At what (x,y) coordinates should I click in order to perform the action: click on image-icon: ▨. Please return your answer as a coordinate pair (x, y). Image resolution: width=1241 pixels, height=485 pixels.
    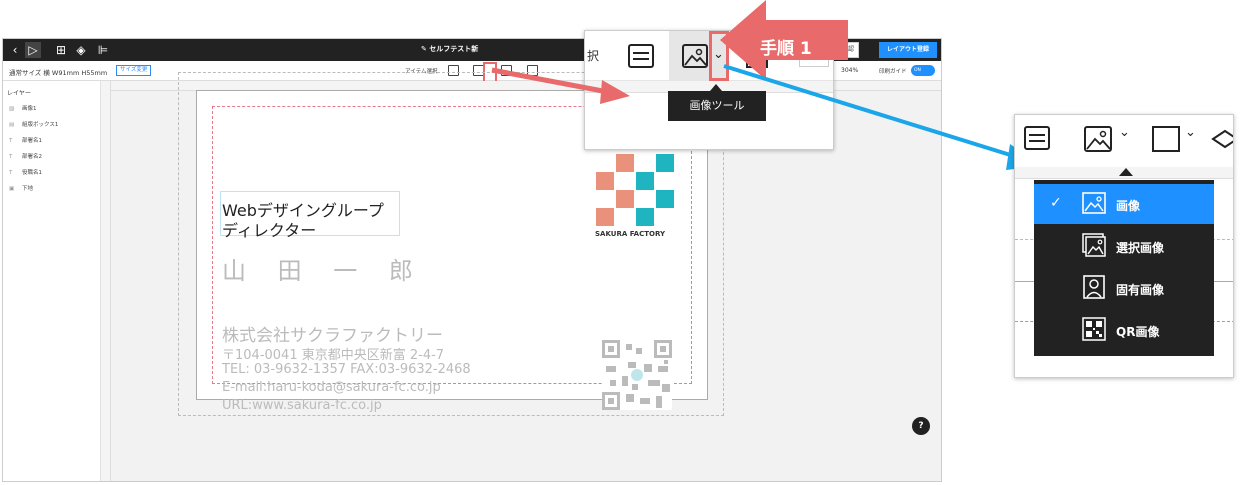
    Looking at the image, I should click on (12, 109).